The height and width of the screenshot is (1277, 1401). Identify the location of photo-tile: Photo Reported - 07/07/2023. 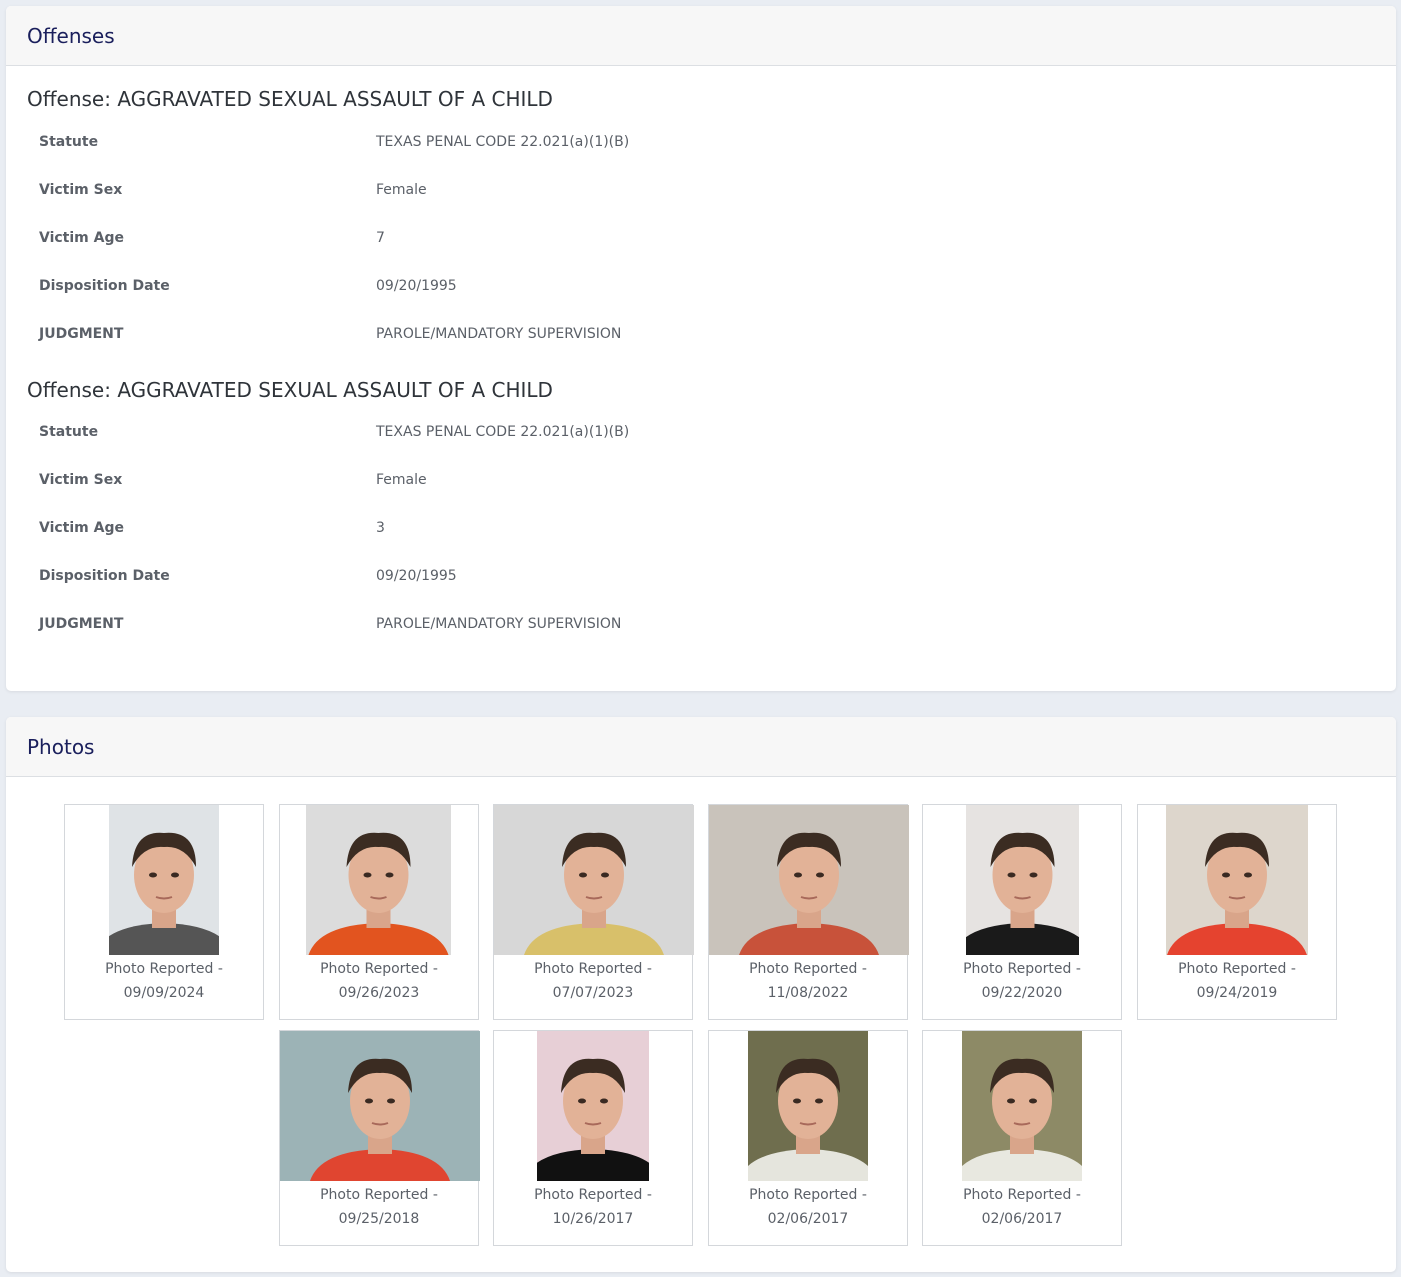
(593, 912).